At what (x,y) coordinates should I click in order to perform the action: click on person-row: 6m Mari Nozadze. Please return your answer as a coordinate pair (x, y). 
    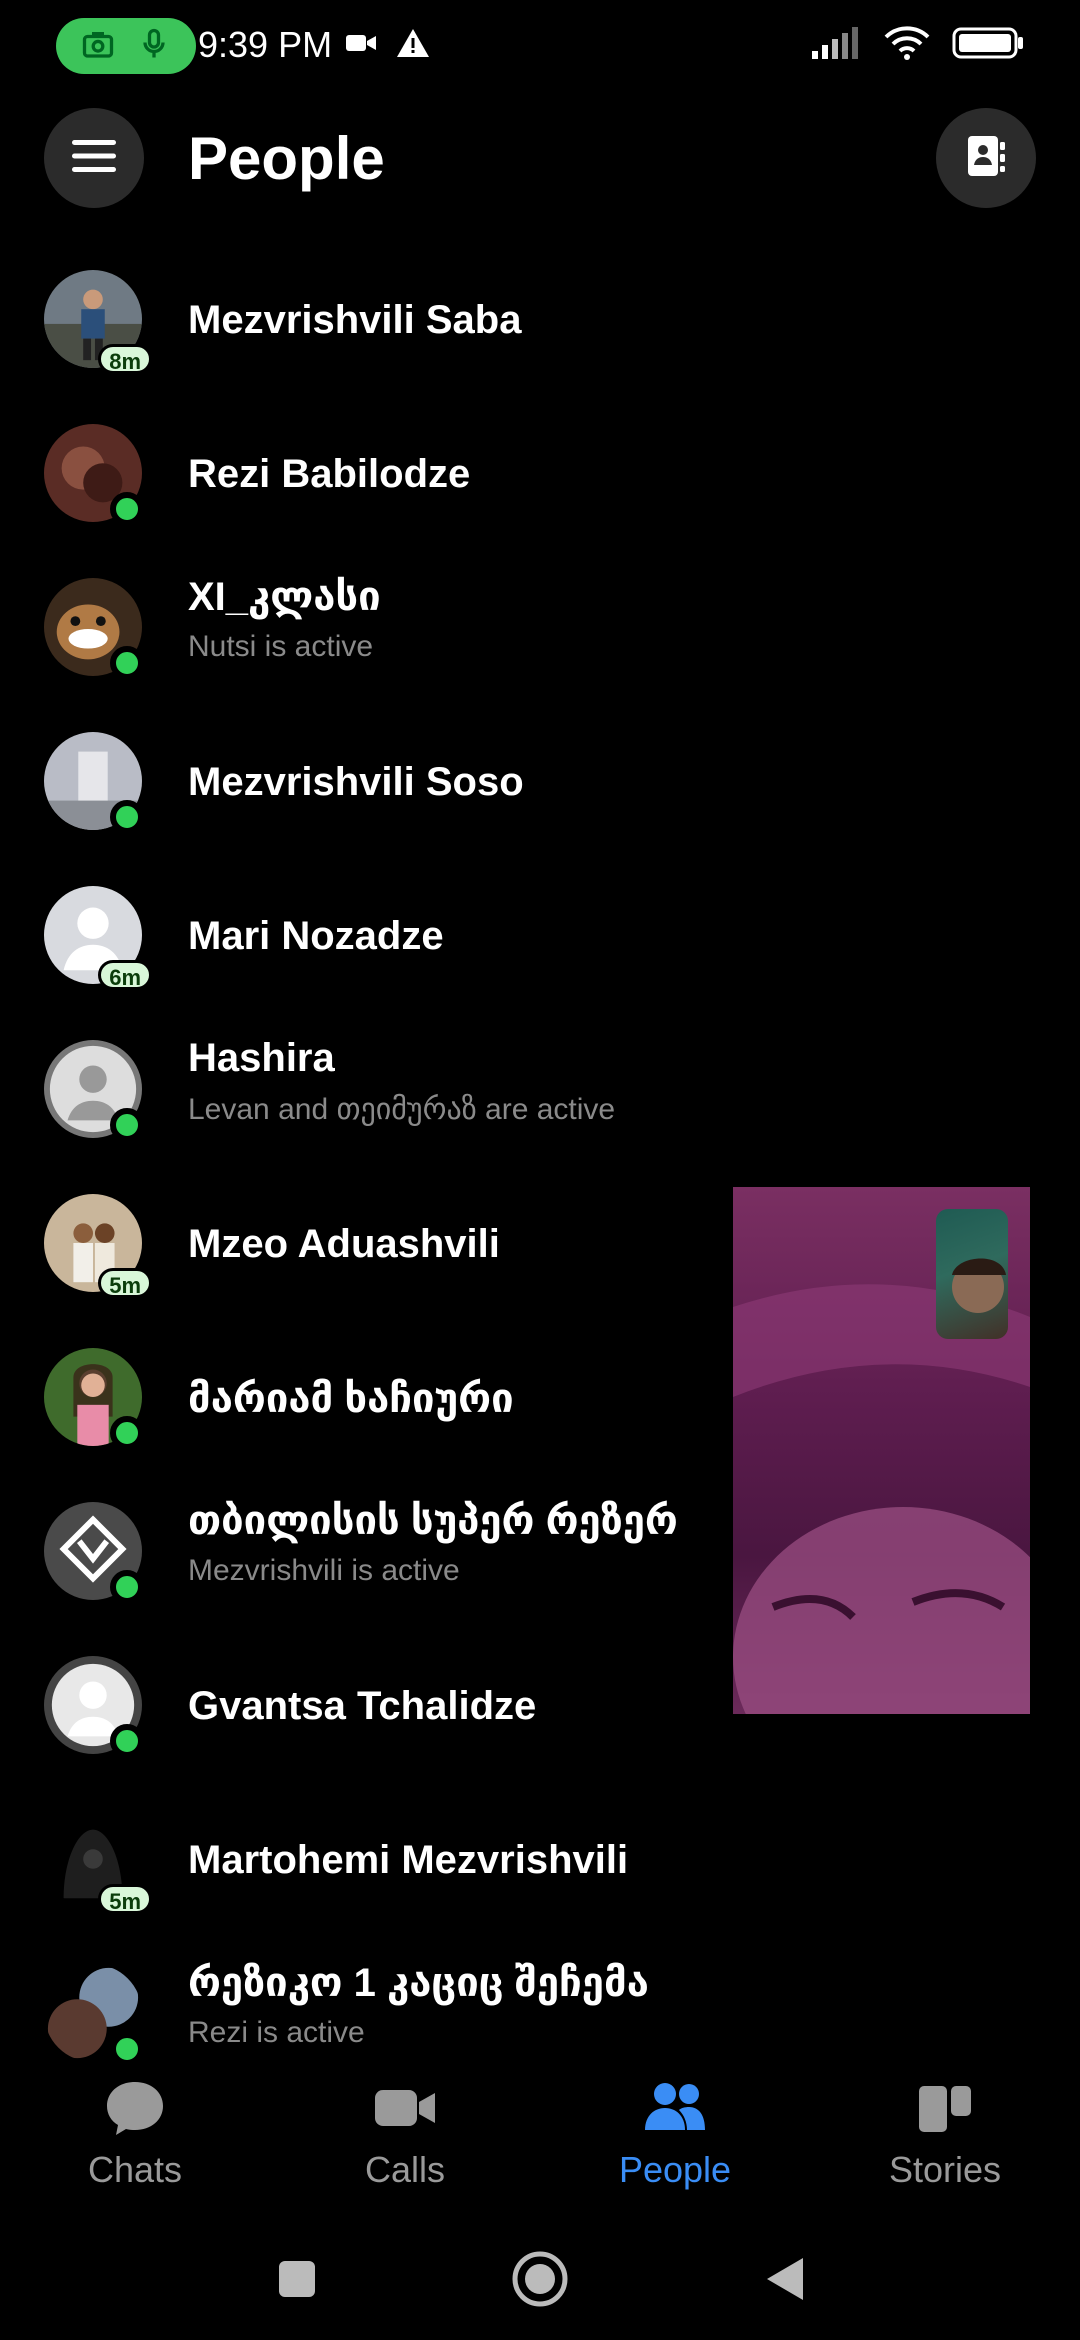
    Looking at the image, I should click on (540, 953).